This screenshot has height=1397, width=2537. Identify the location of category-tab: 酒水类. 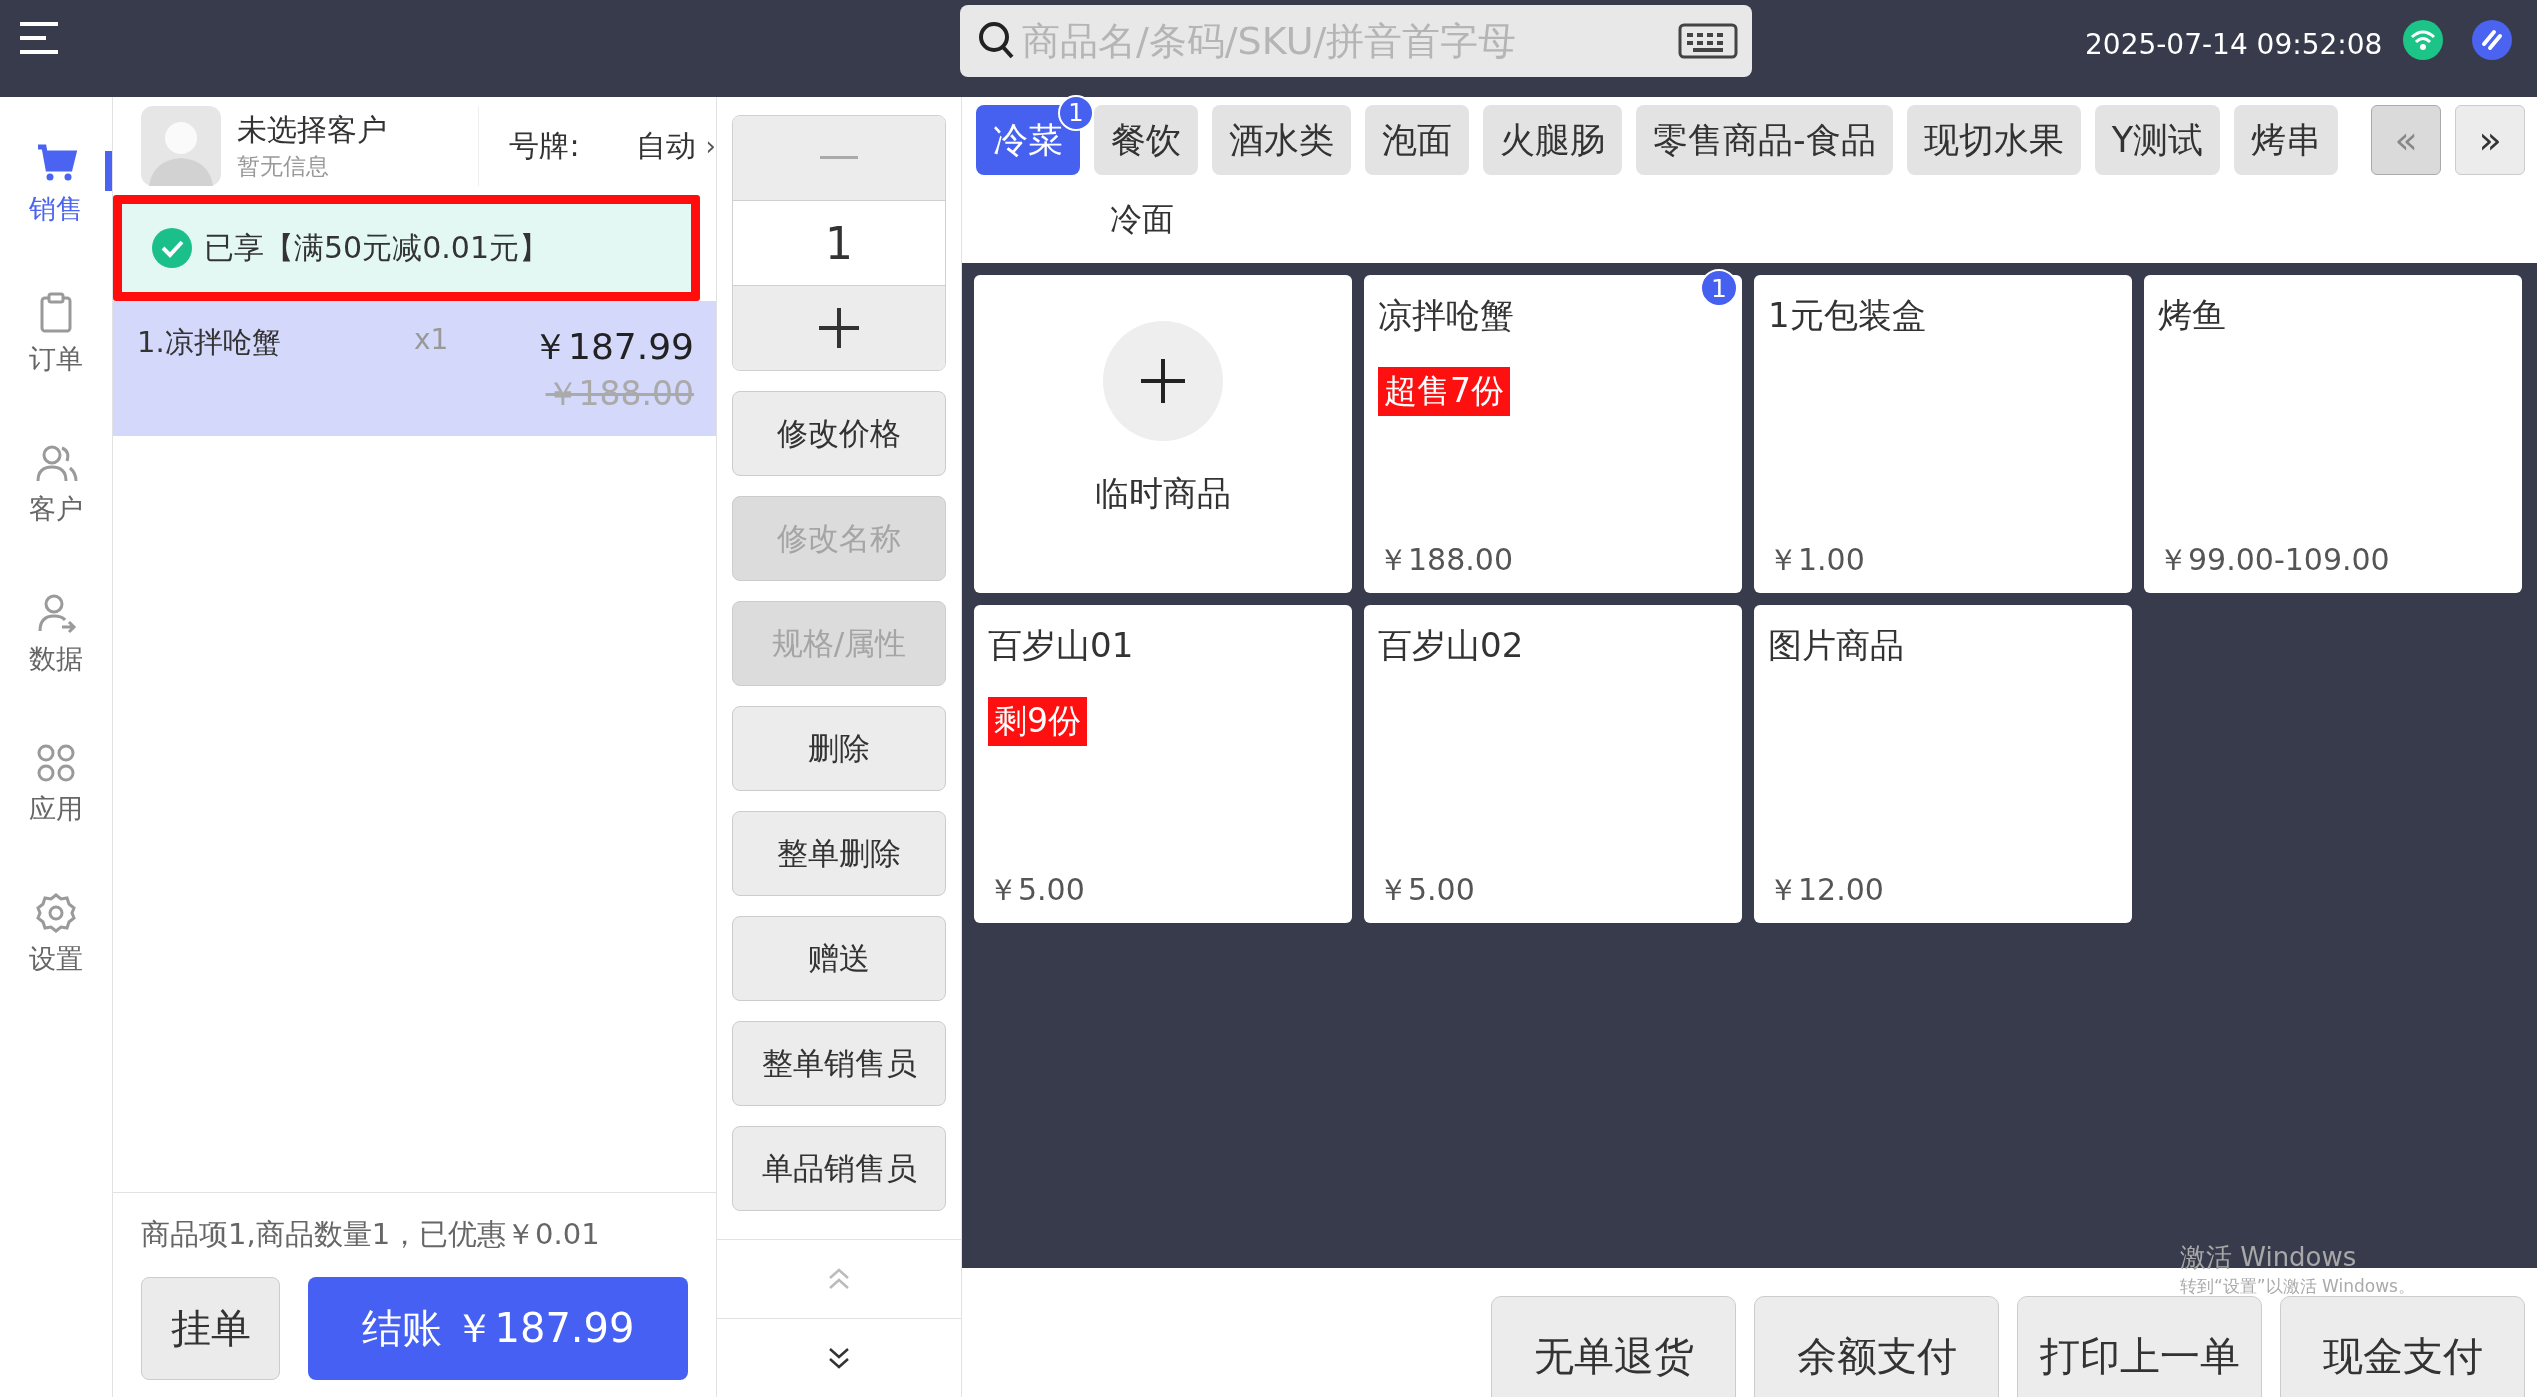
(1281, 140).